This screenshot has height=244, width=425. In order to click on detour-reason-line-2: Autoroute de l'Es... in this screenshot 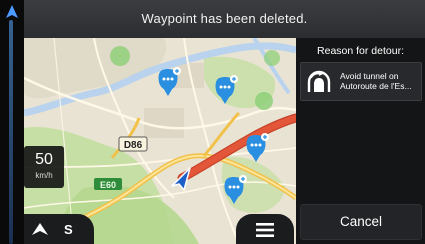, I will do `click(376, 86)`.